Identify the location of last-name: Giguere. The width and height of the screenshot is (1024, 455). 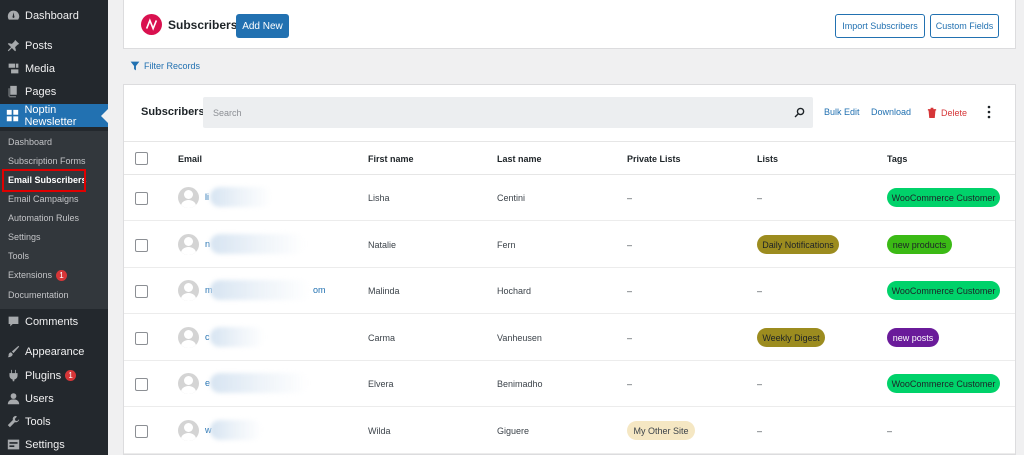
(513, 431).